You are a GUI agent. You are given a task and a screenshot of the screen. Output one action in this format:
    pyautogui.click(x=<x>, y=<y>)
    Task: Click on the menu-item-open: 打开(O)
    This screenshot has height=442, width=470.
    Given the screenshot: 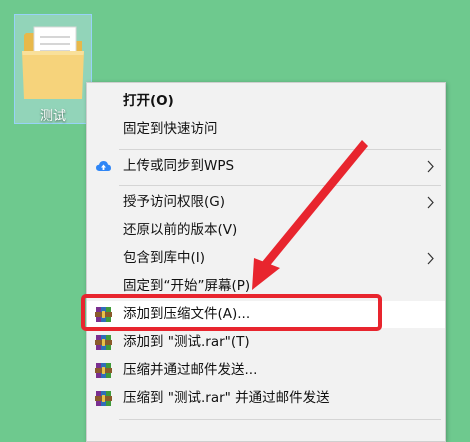 What is the action you would take?
    pyautogui.click(x=266, y=101)
    